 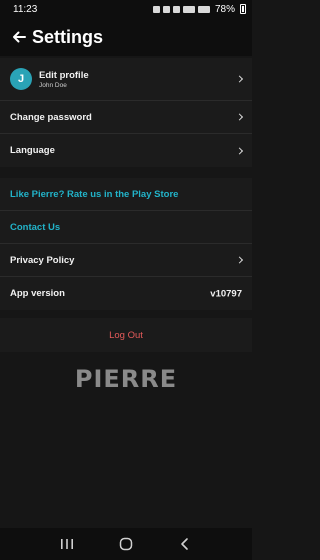 What do you see at coordinates (176, 9) in the screenshot?
I see `mute-icon` at bounding box center [176, 9].